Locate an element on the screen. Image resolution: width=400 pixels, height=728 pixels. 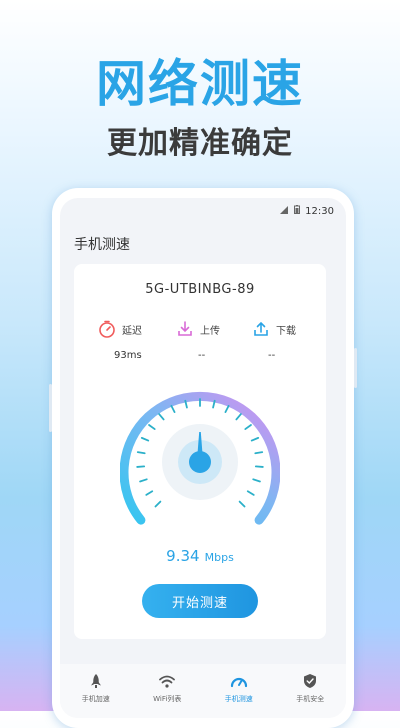
download-label: 下载 is located at coordinates (286, 331).